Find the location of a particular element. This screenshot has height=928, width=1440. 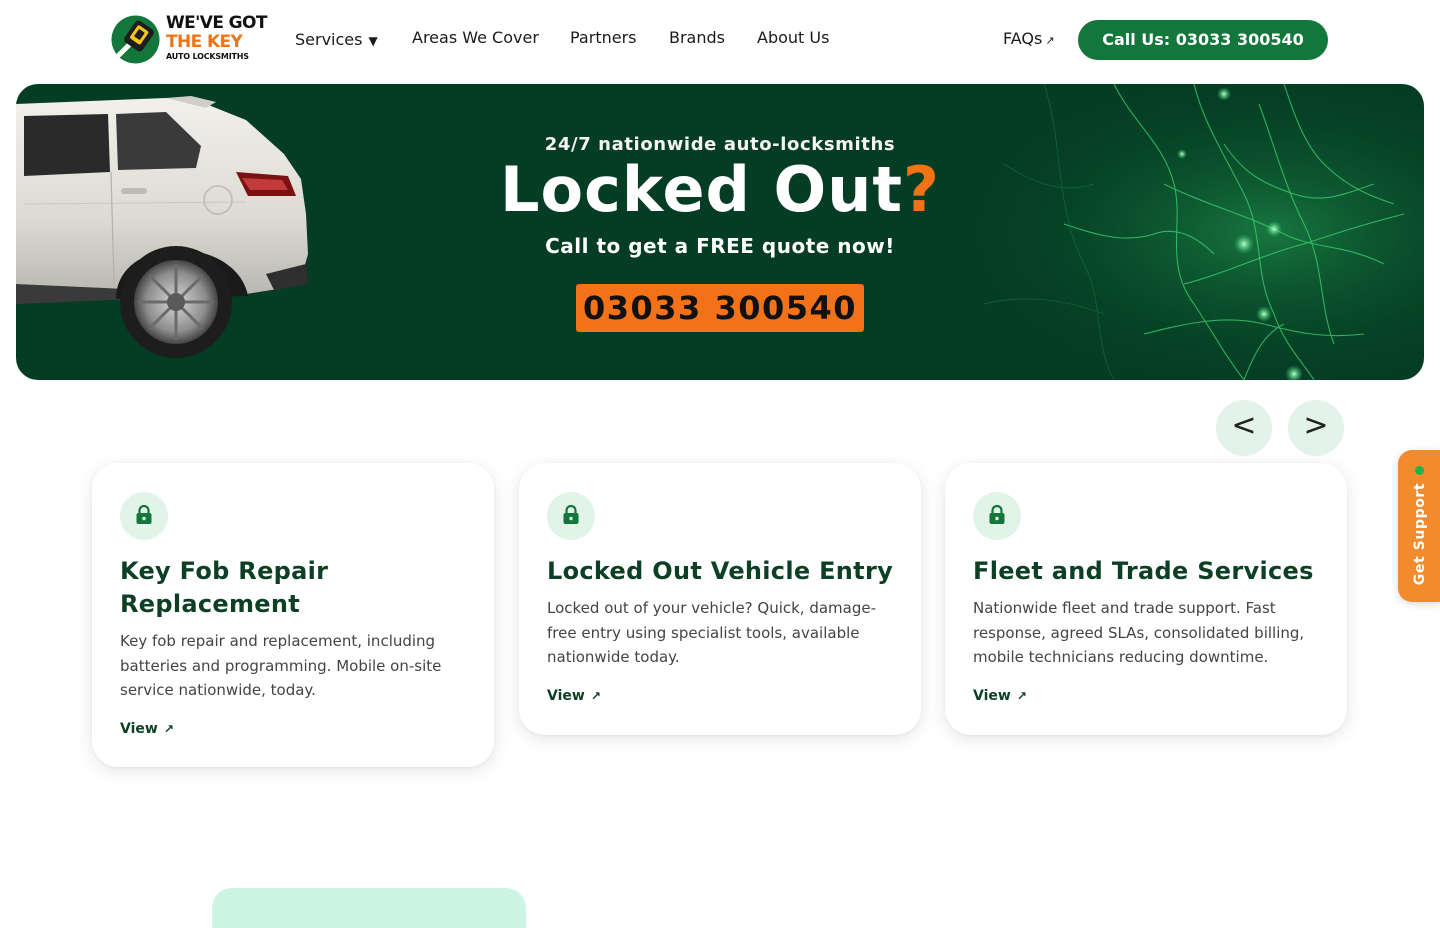

hero-title: Locked Out? is located at coordinates (720, 190).